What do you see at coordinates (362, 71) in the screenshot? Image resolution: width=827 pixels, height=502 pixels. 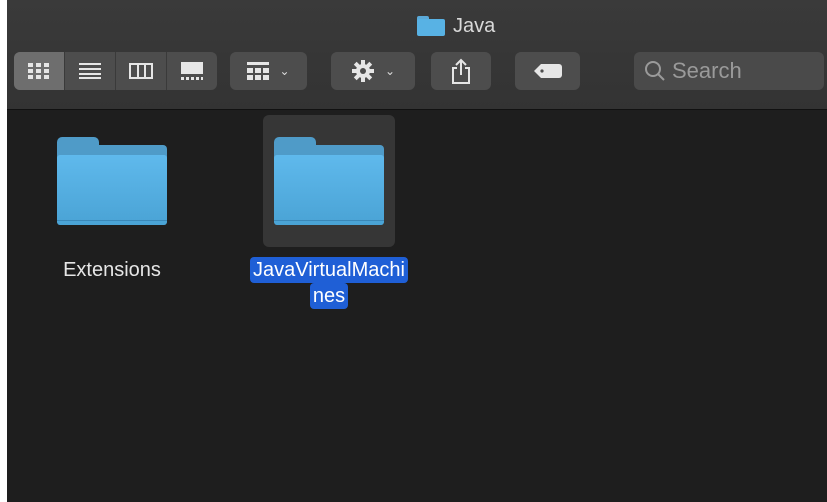 I see `gear-icon` at bounding box center [362, 71].